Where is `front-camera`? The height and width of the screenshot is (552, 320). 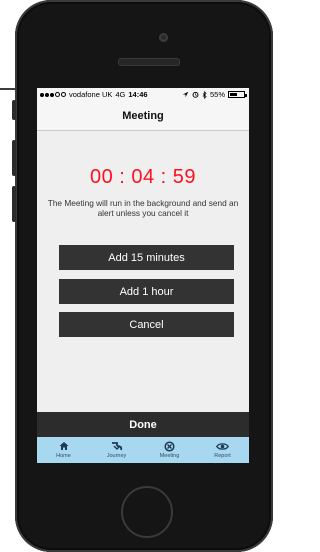
front-camera is located at coordinates (163, 37).